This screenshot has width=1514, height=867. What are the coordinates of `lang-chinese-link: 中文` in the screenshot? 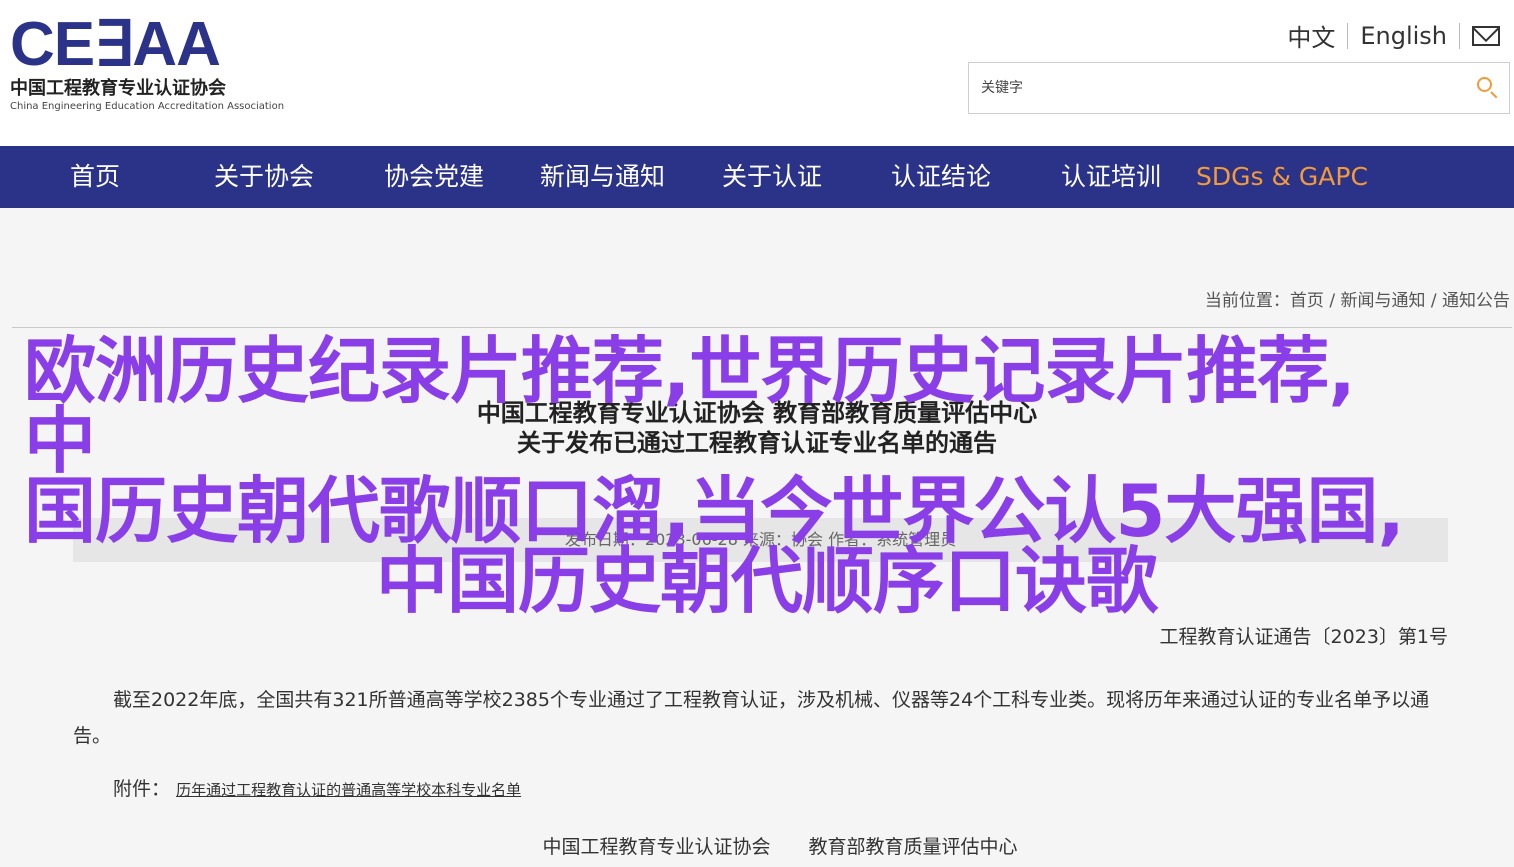 It's located at (1311, 35).